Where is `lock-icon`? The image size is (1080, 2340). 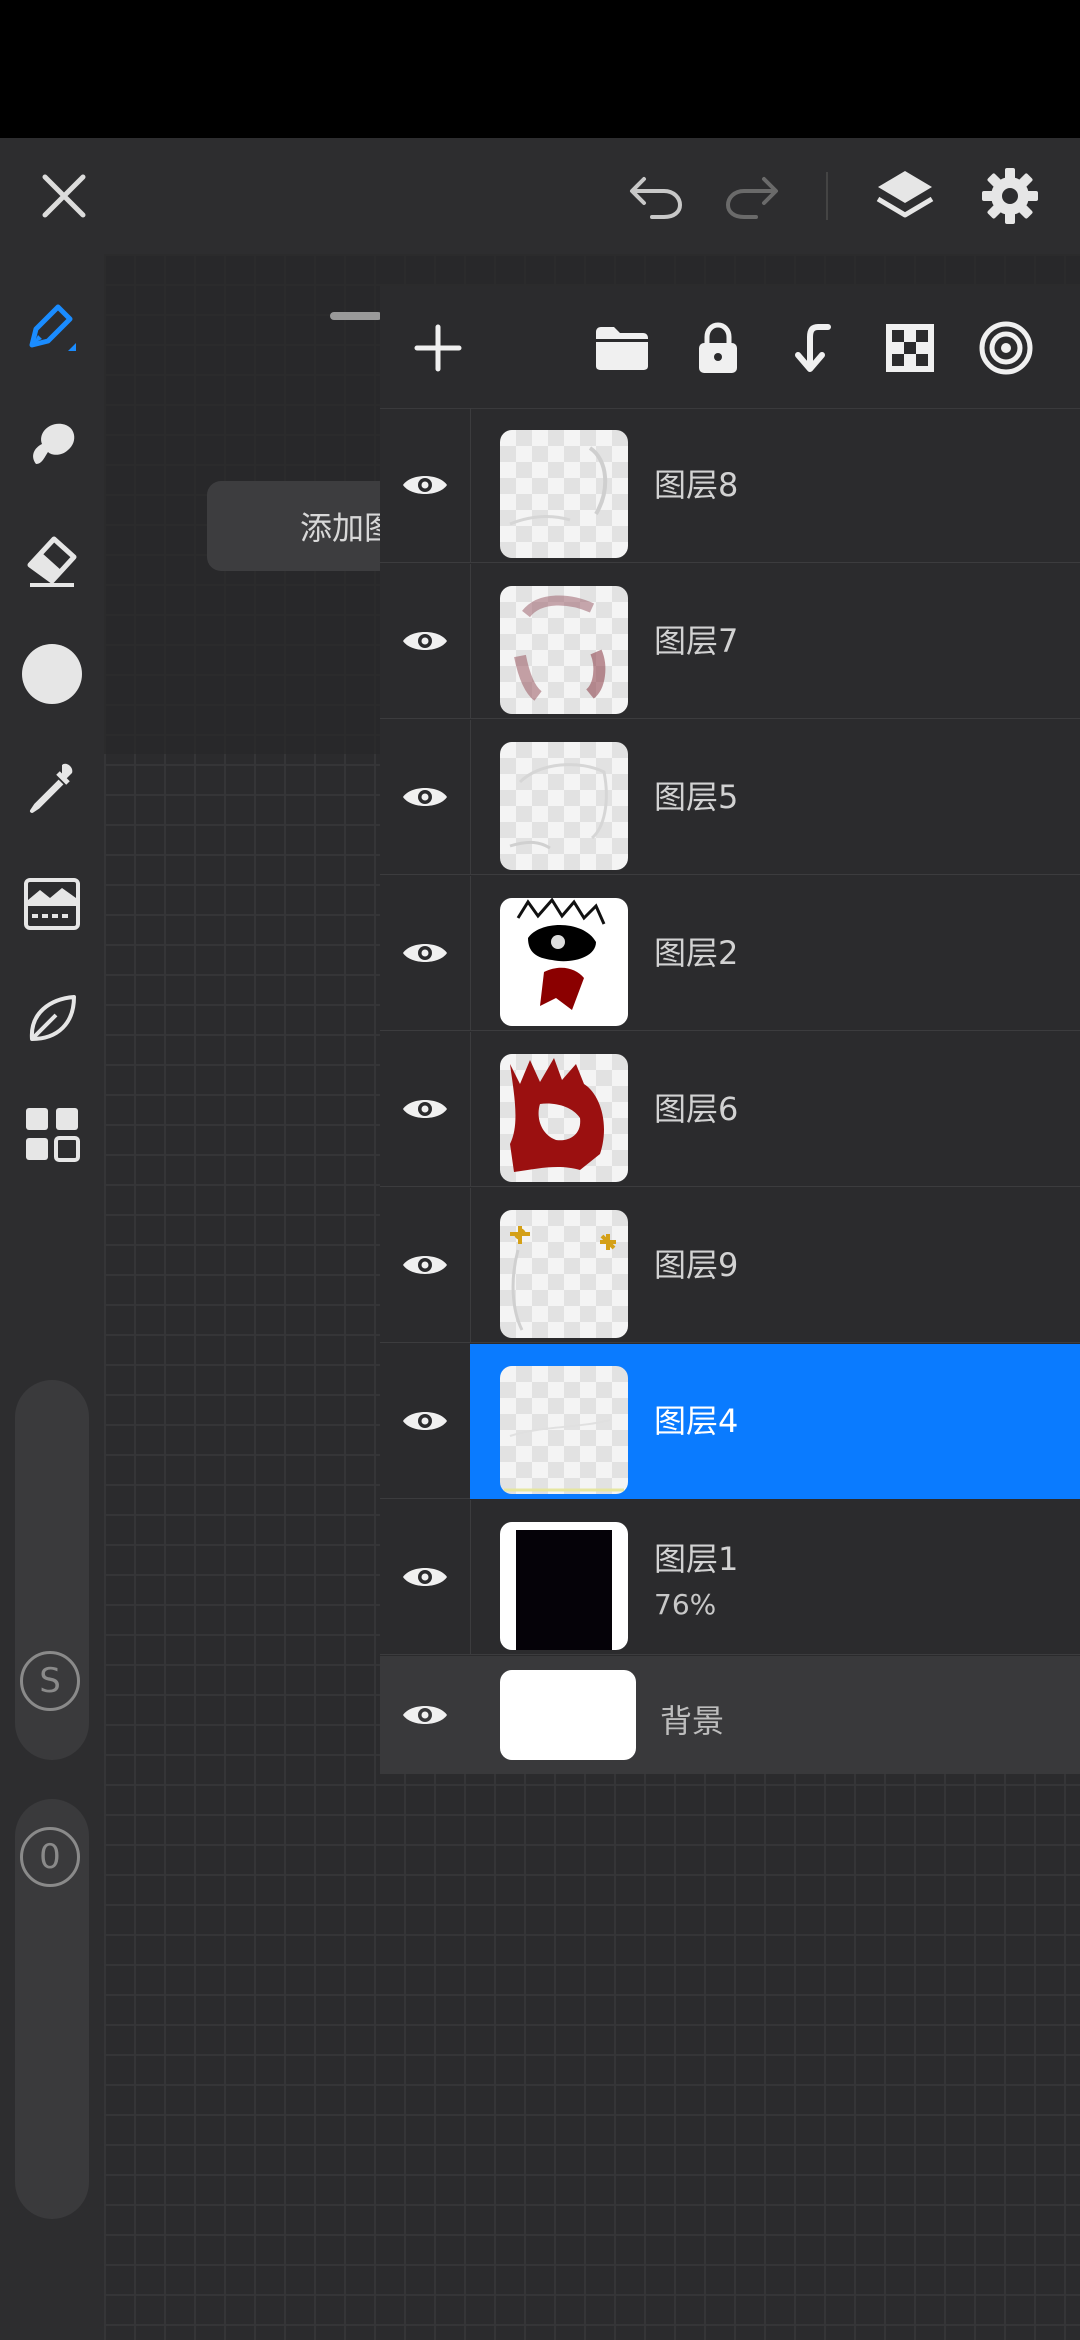 lock-icon is located at coordinates (718, 348).